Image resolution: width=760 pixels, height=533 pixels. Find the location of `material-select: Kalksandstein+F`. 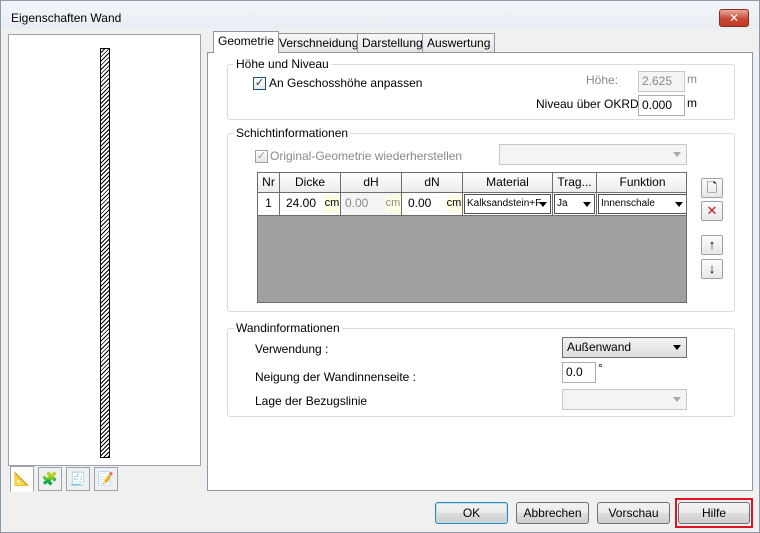

material-select: Kalksandstein+F is located at coordinates (507, 204).